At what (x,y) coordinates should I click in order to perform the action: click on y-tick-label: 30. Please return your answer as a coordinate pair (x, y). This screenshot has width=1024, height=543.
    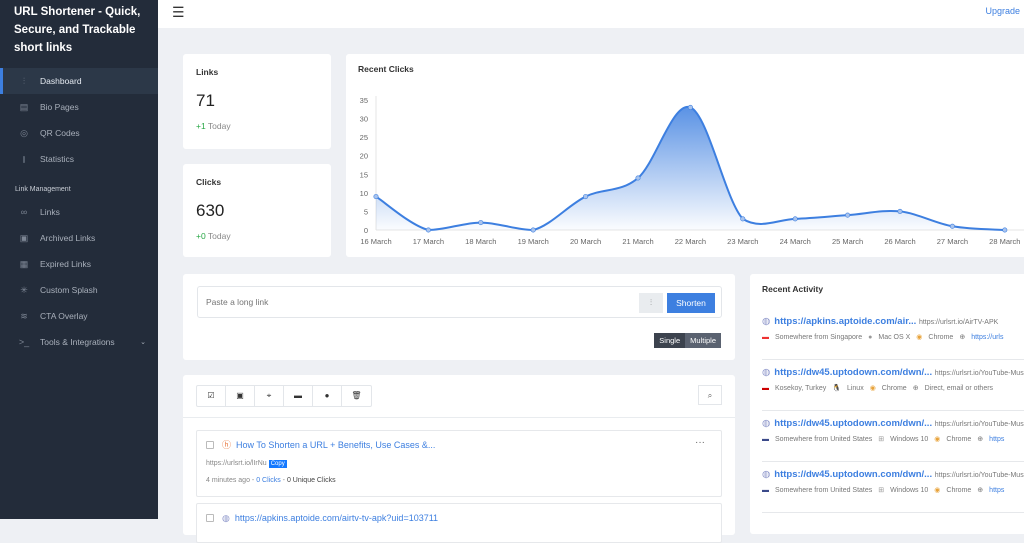
    Looking at the image, I should click on (364, 119).